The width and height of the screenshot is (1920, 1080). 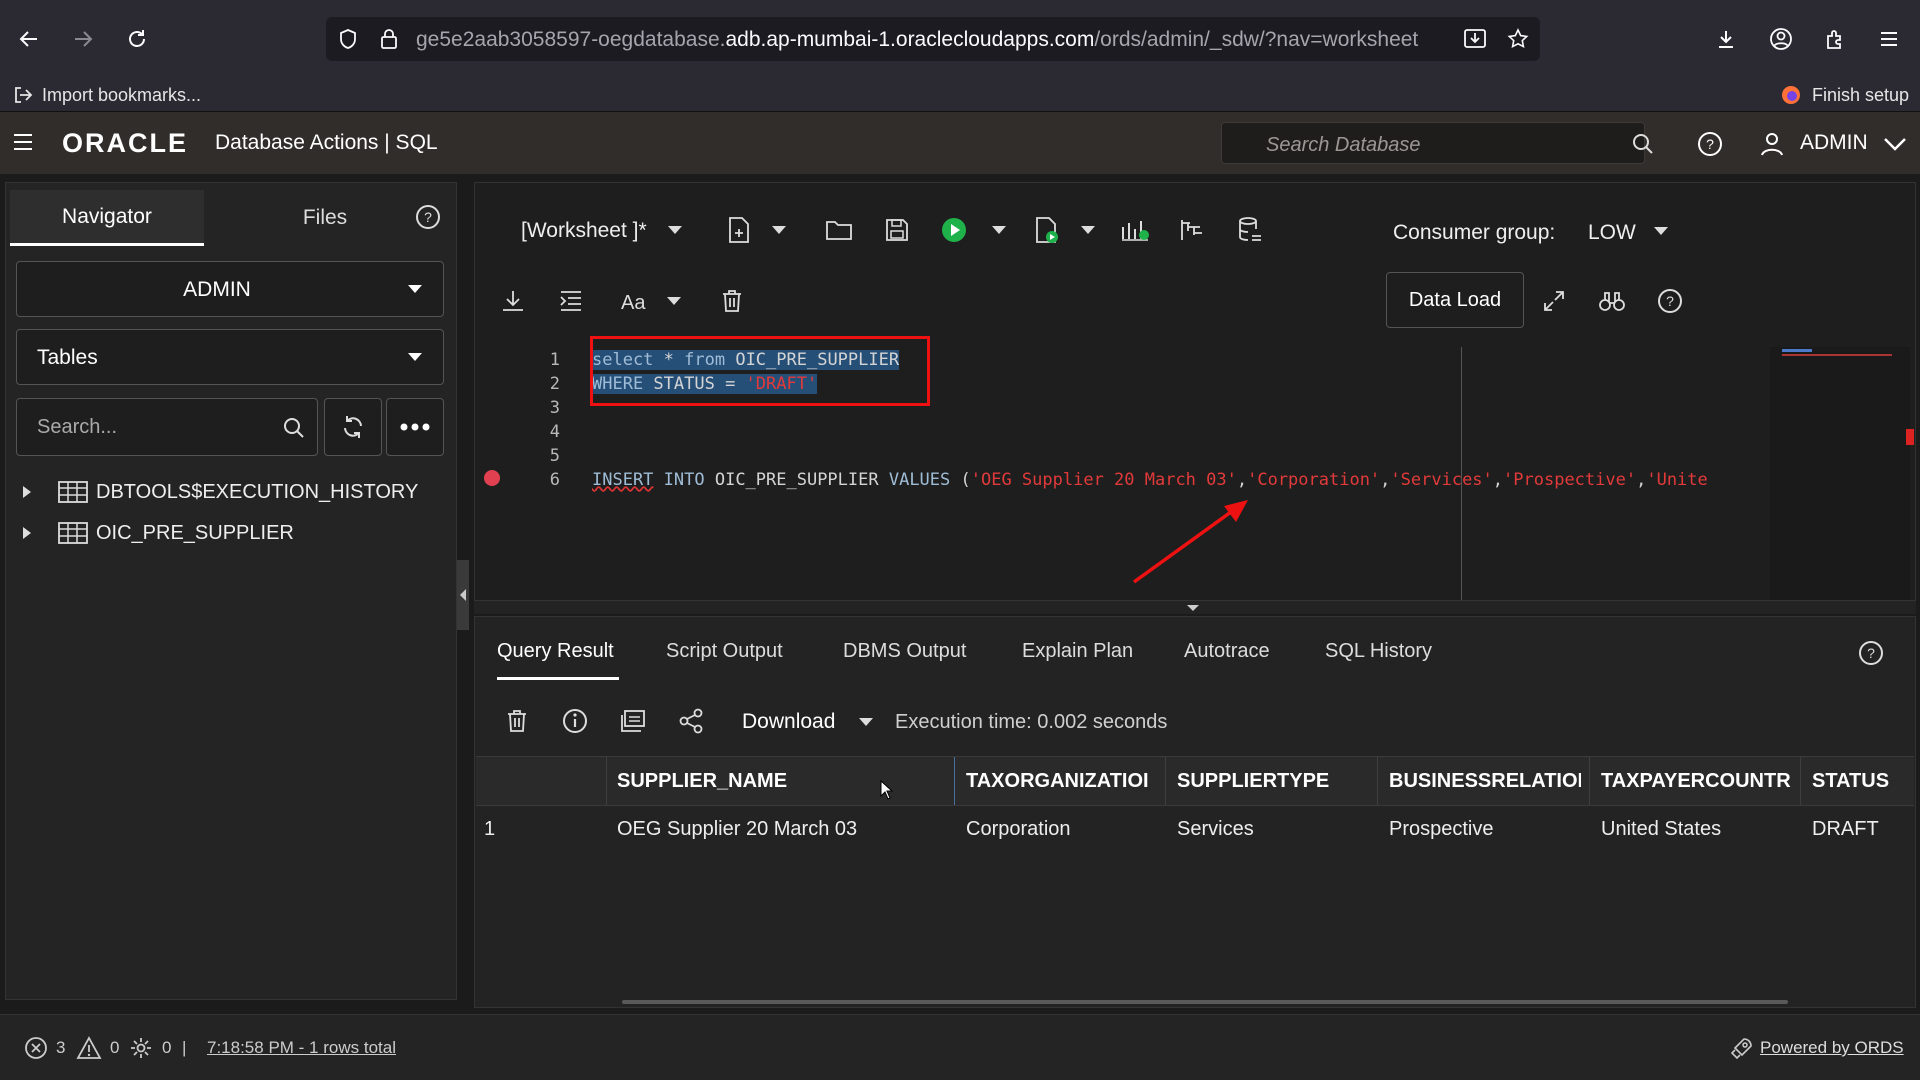 What do you see at coordinates (1250, 230) in the screenshot?
I see `database-history-icon` at bounding box center [1250, 230].